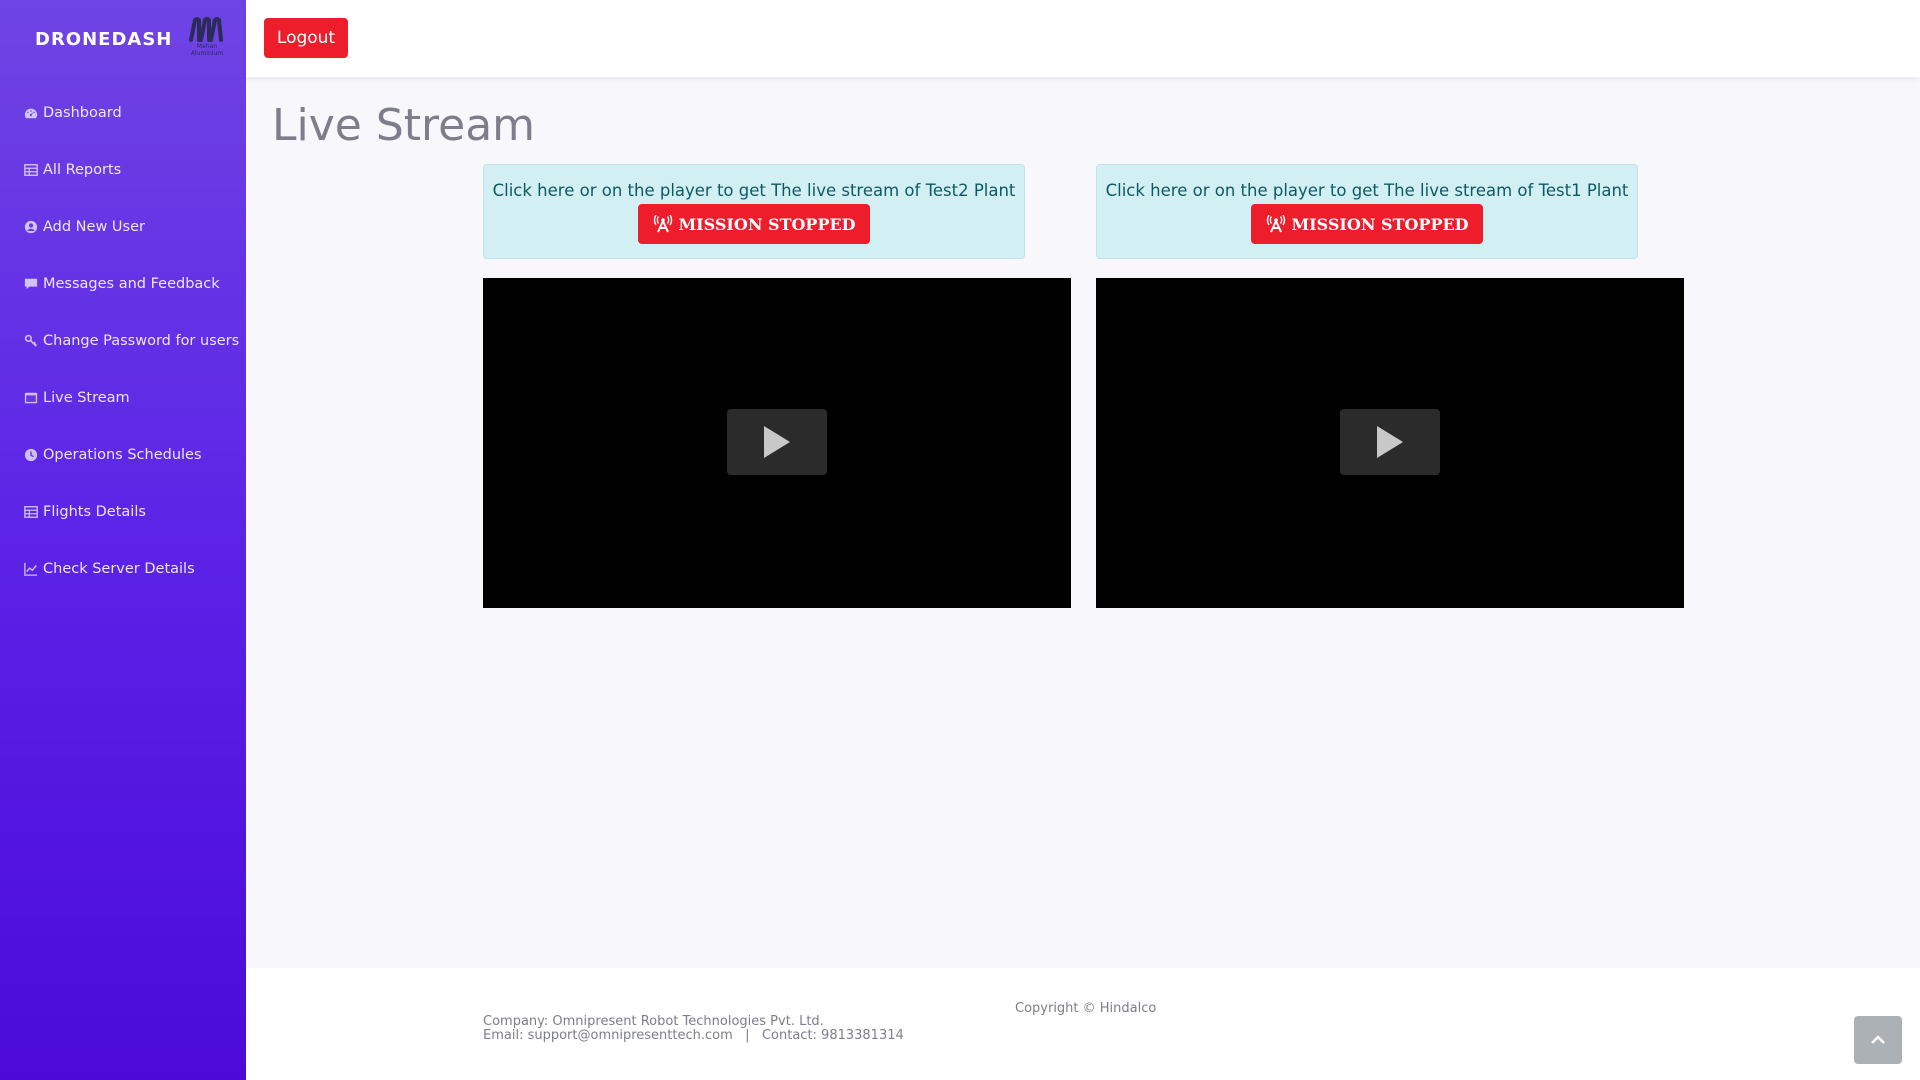 The width and height of the screenshot is (1920, 1080). Describe the element at coordinates (832, 1035) in the screenshot. I see `contact-phone: Contact: 9813381314` at that location.